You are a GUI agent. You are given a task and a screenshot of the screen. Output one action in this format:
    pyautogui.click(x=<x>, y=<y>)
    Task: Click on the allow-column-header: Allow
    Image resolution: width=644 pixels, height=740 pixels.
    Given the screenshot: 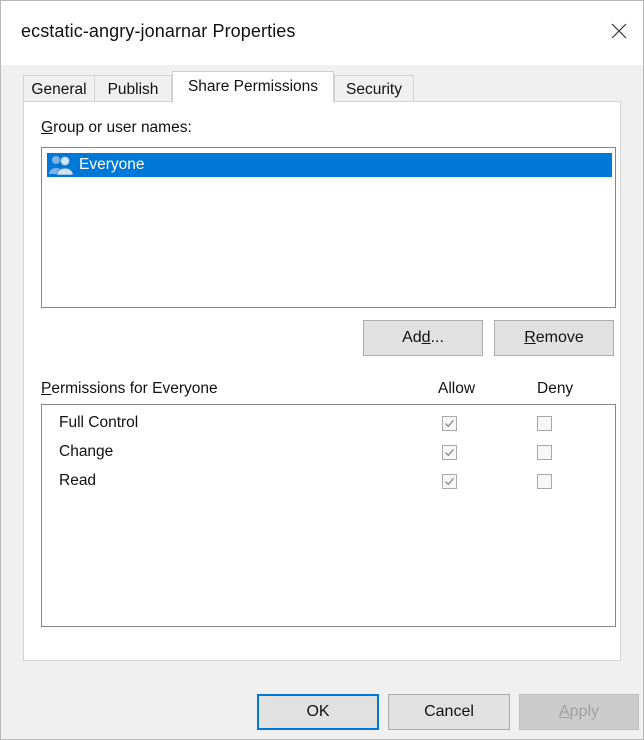 What is the action you would take?
    pyautogui.click(x=457, y=388)
    